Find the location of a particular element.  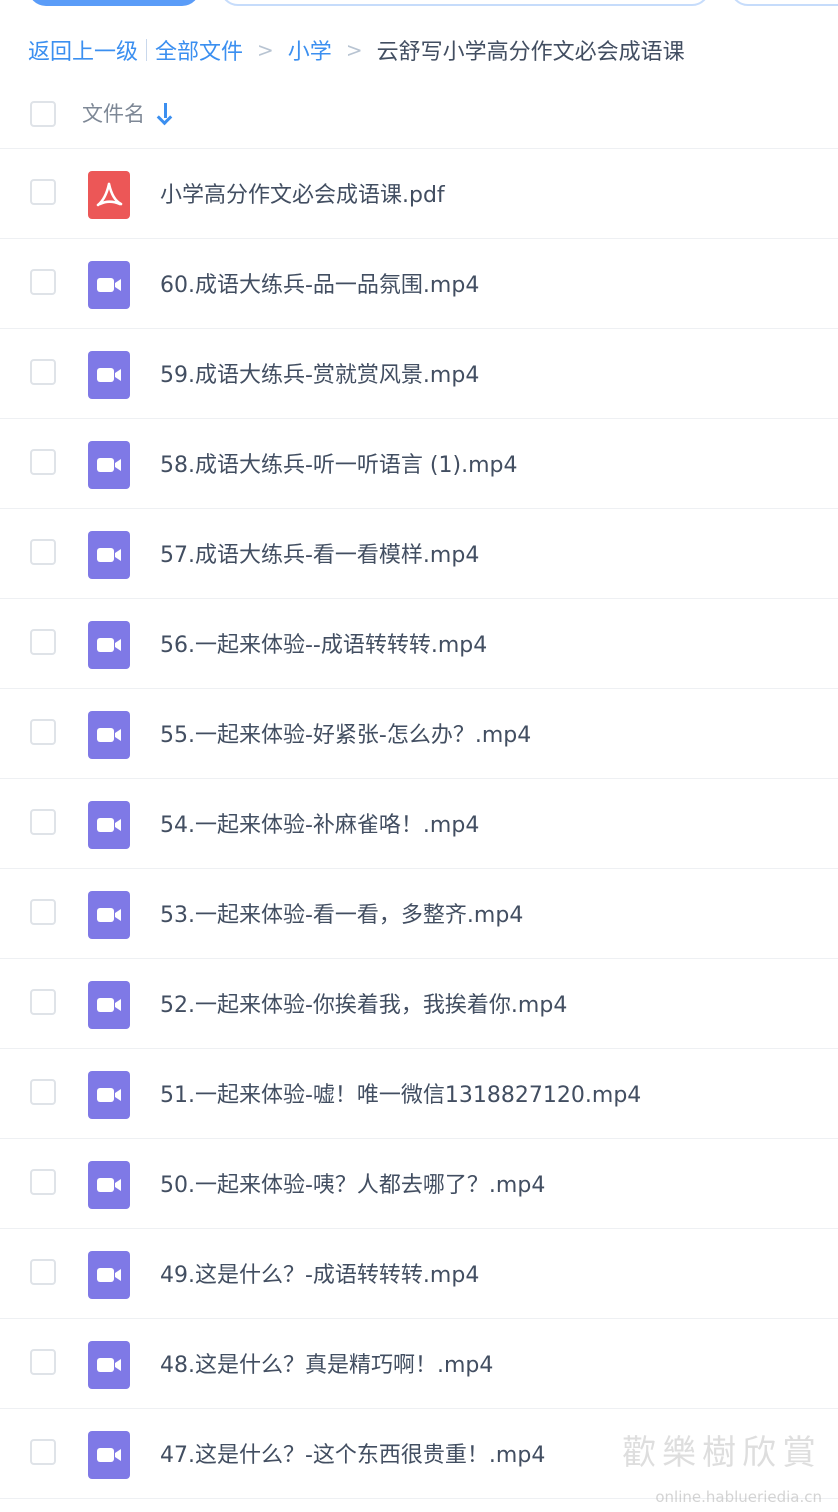

secondary-action-button is located at coordinates (465, 3).